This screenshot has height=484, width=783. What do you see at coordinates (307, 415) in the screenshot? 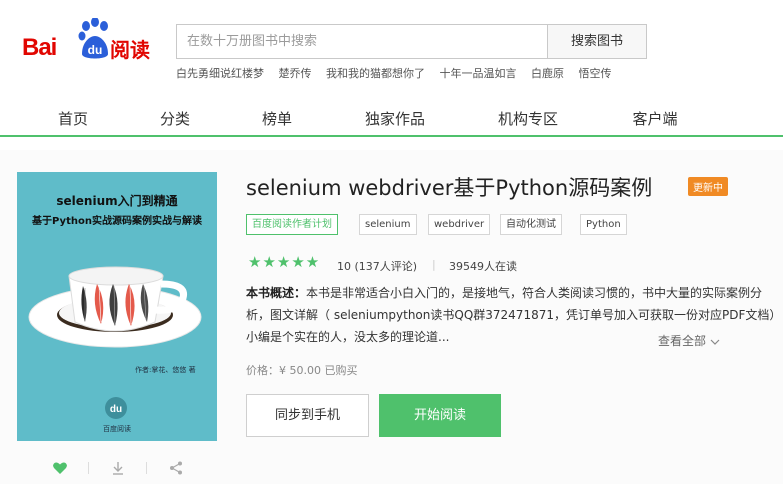
I see `sync-to-phone-button: 同步到手机` at bounding box center [307, 415].